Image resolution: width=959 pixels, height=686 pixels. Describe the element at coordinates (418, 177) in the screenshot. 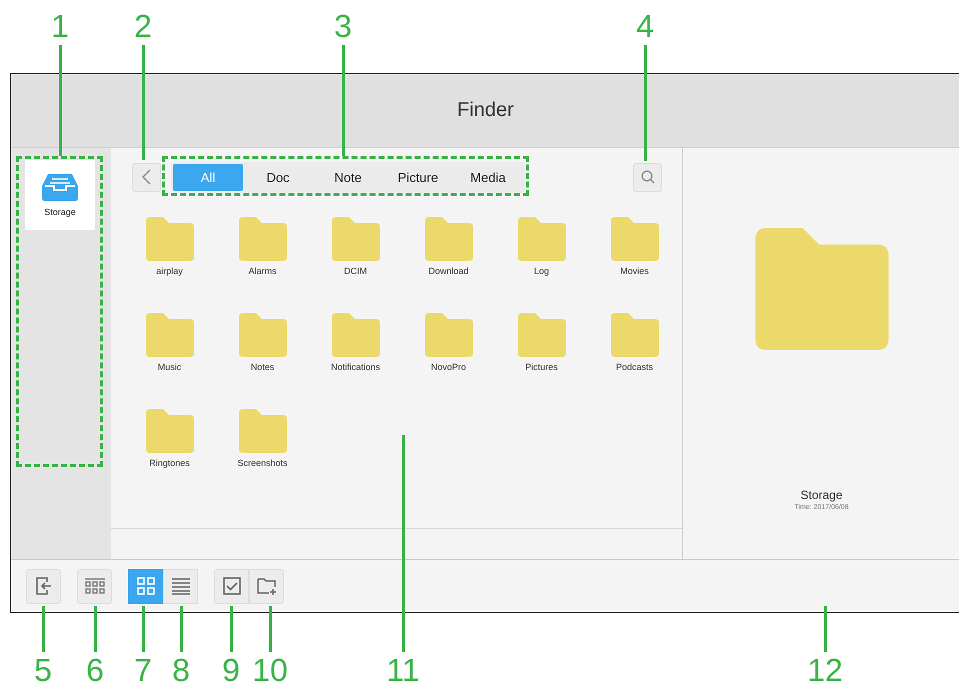

I see `filter-tab: Picture` at that location.